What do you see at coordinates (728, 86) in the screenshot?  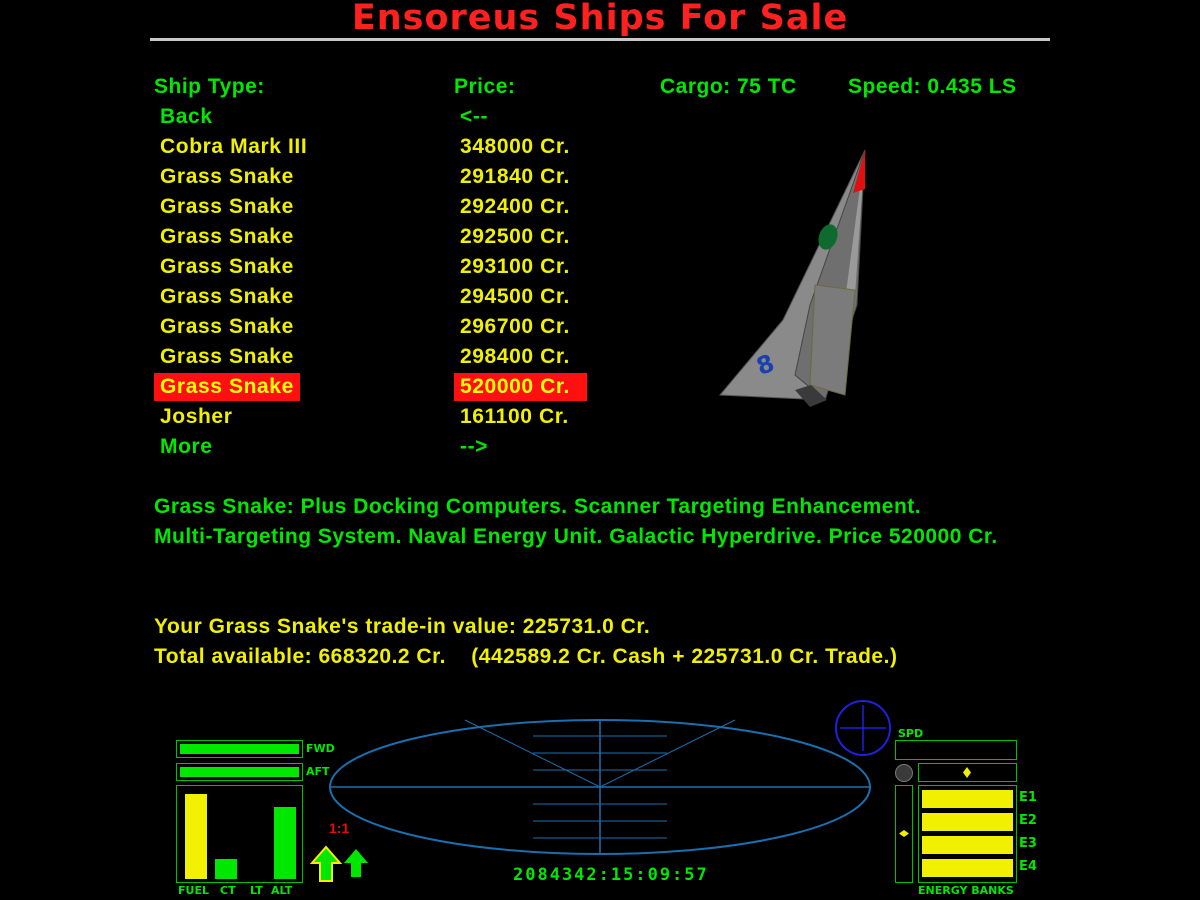 I see `cargo-capacity: Cargo: 75 TC` at bounding box center [728, 86].